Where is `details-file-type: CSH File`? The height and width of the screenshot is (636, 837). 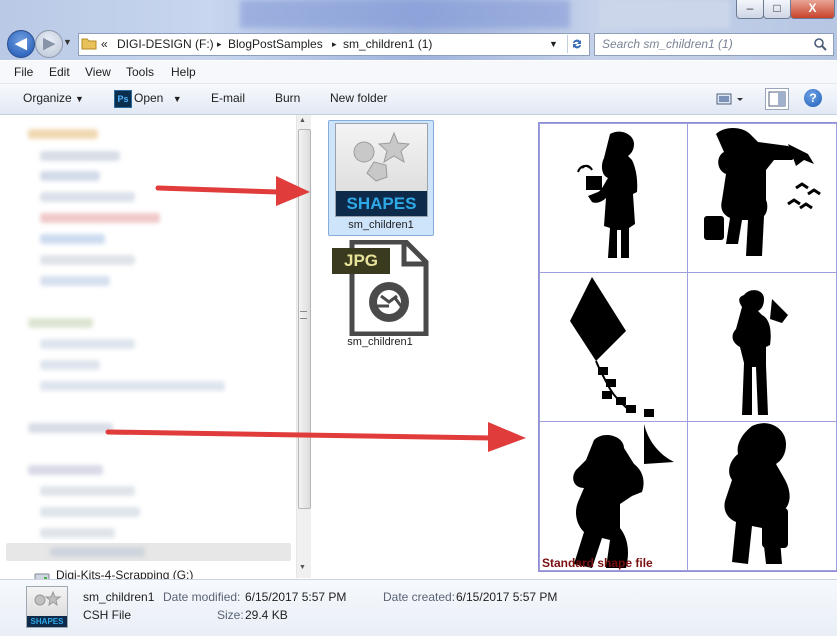
details-file-type: CSH File is located at coordinates (107, 615).